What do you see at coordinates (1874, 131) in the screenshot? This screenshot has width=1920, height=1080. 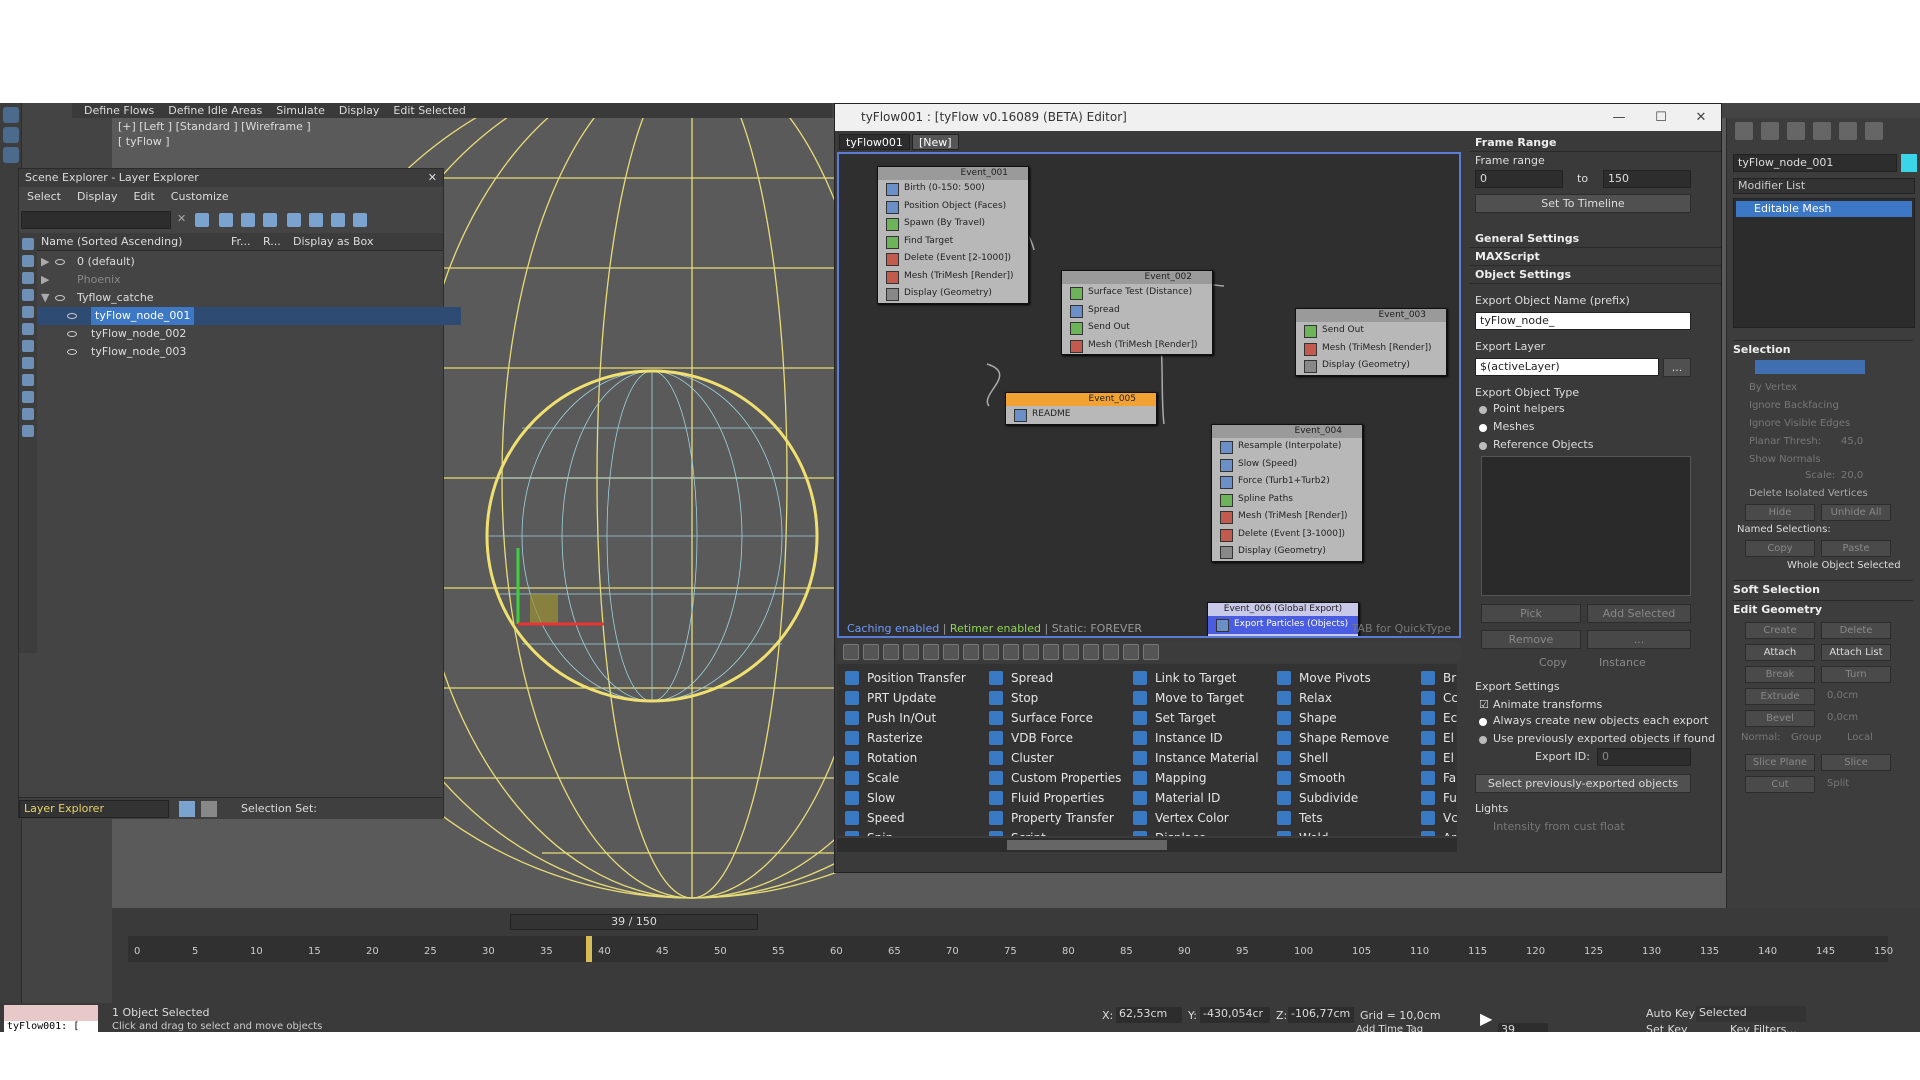 I see `utilities-tab-icon` at bounding box center [1874, 131].